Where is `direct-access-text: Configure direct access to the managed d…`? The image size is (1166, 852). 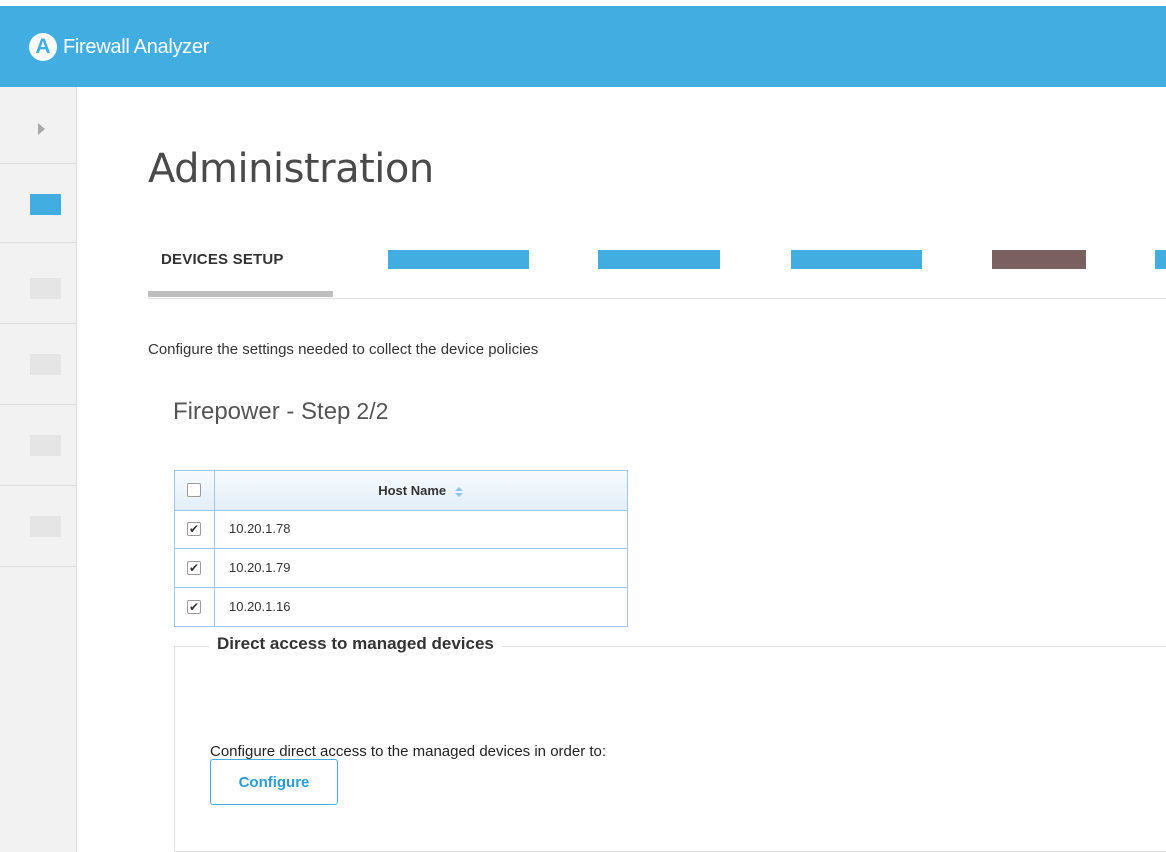 direct-access-text: Configure direct access to the managed d… is located at coordinates (408, 751).